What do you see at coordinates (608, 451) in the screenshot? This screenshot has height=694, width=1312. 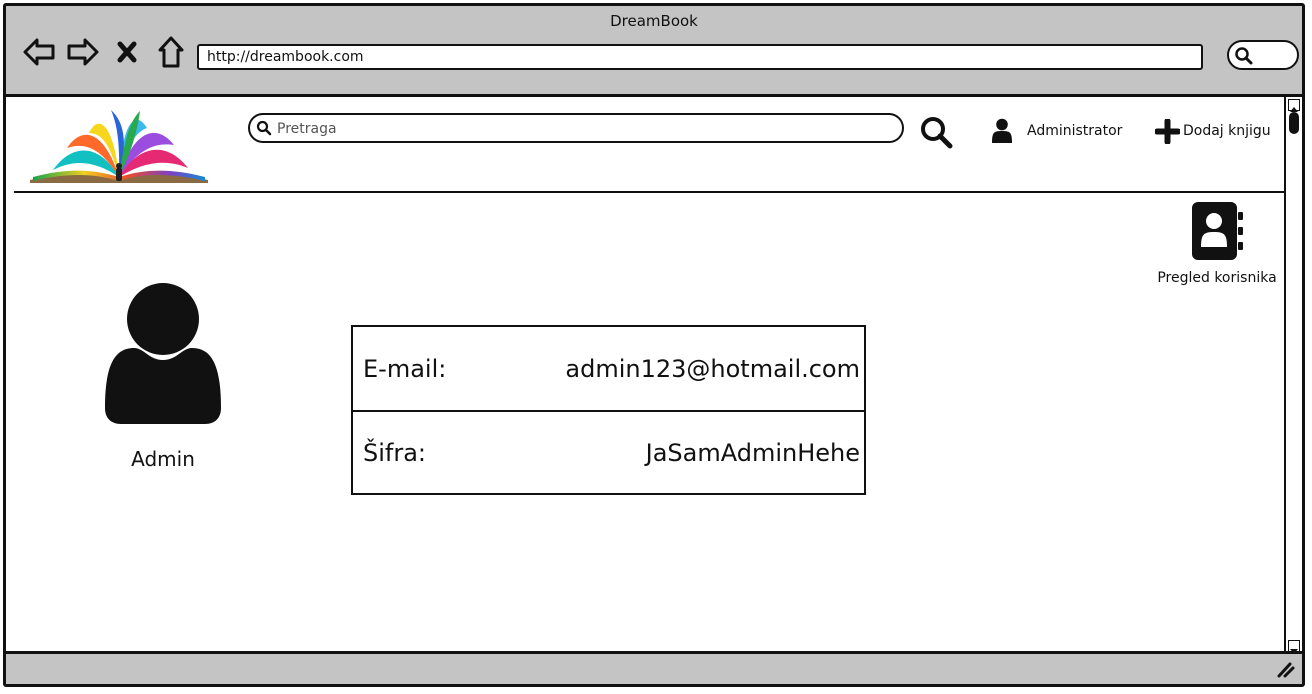 I see `password-row: Šifra: JaSamAdminHehe` at bounding box center [608, 451].